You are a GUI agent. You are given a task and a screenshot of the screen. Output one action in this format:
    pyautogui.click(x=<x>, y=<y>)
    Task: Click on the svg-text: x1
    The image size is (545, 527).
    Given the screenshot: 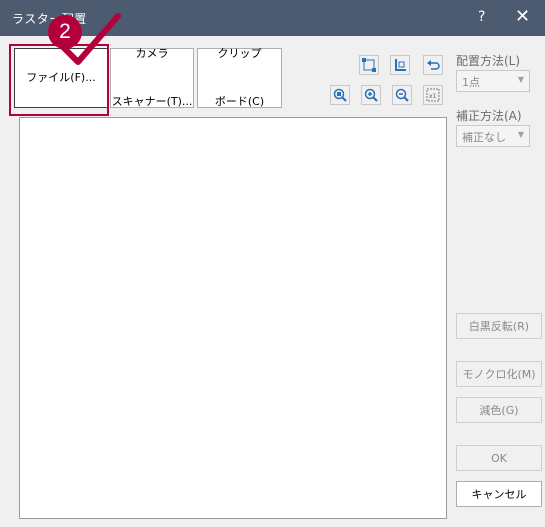 What is the action you would take?
    pyautogui.click(x=433, y=96)
    